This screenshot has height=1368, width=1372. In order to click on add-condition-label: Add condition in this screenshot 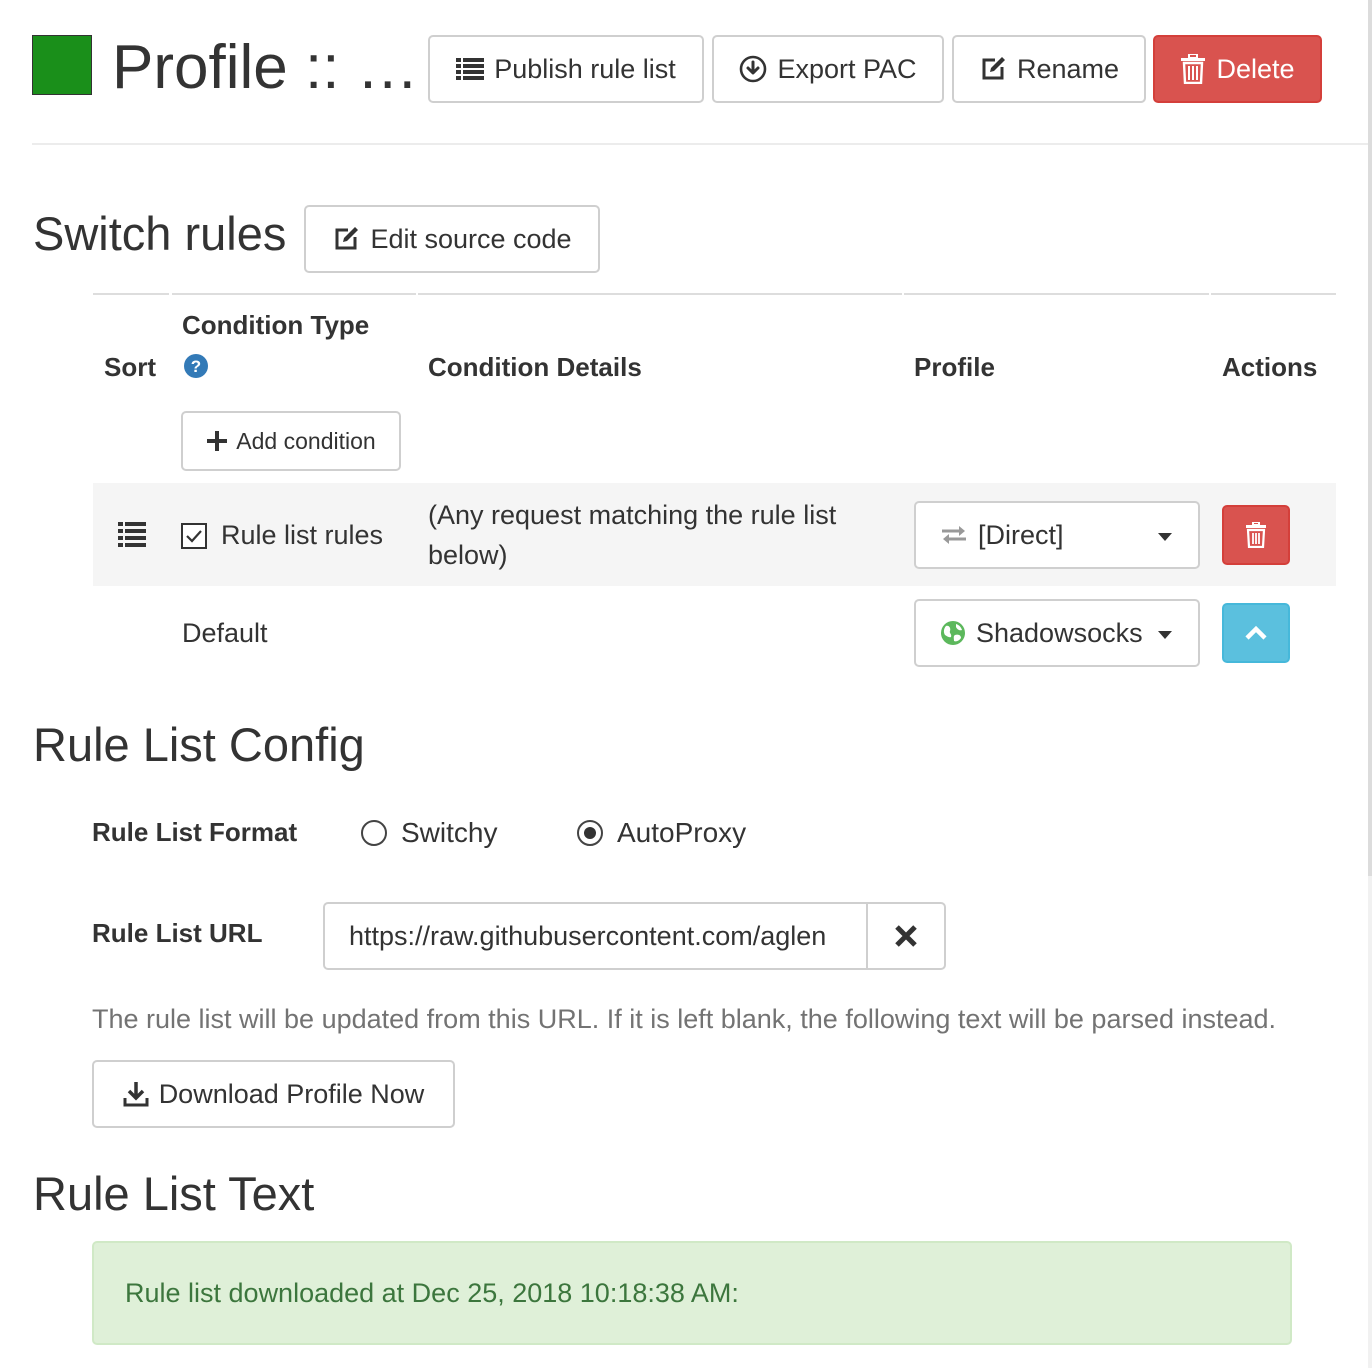, I will do `click(306, 440)`.